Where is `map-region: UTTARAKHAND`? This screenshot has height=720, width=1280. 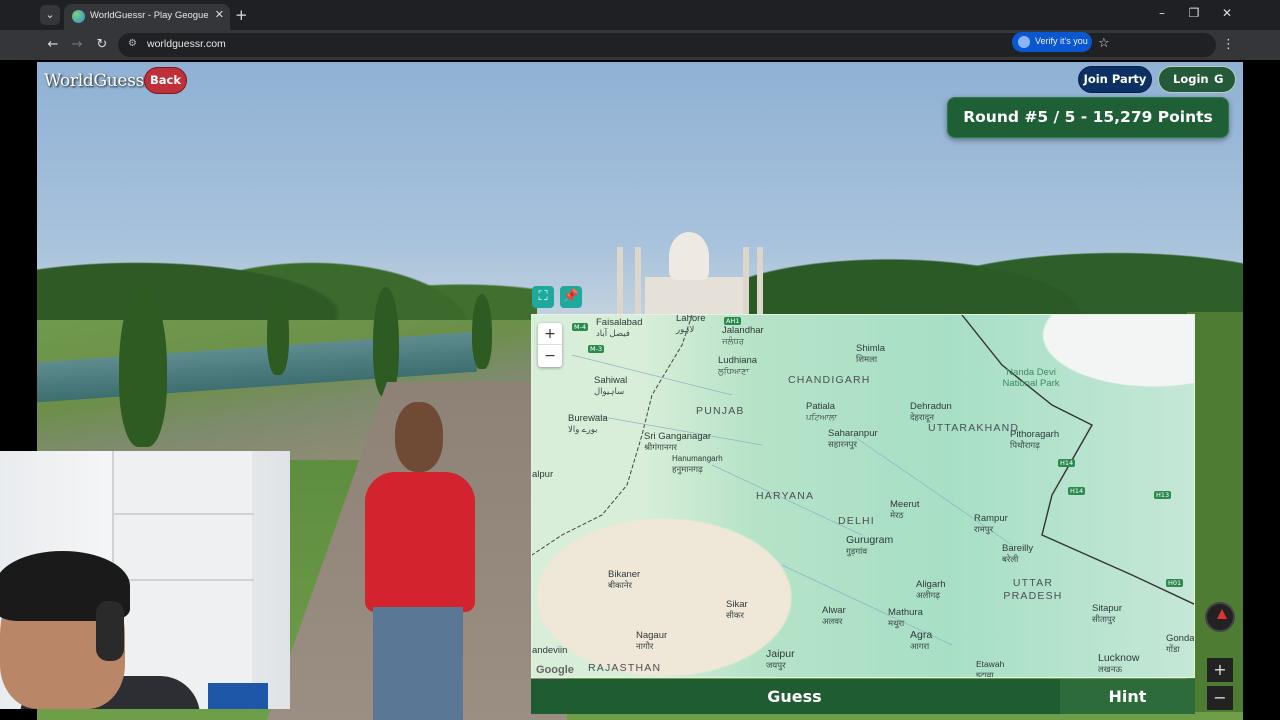 map-region: UTTARAKHAND is located at coordinates (974, 428).